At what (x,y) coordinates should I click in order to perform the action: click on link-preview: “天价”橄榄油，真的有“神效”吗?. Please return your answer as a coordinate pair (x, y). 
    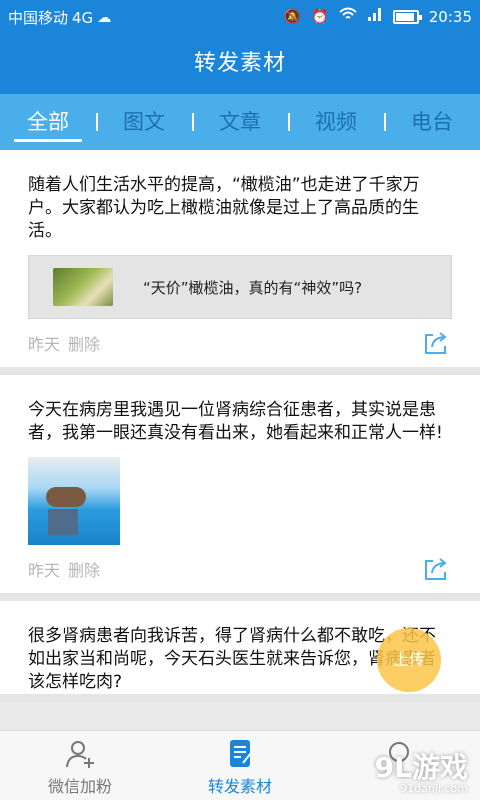
    Looking at the image, I should click on (240, 287).